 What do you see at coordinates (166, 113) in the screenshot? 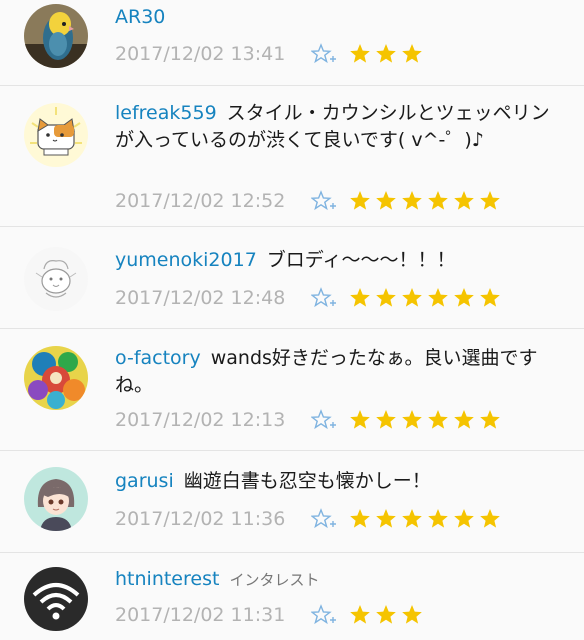
I see `comment-username: lefreak559` at bounding box center [166, 113].